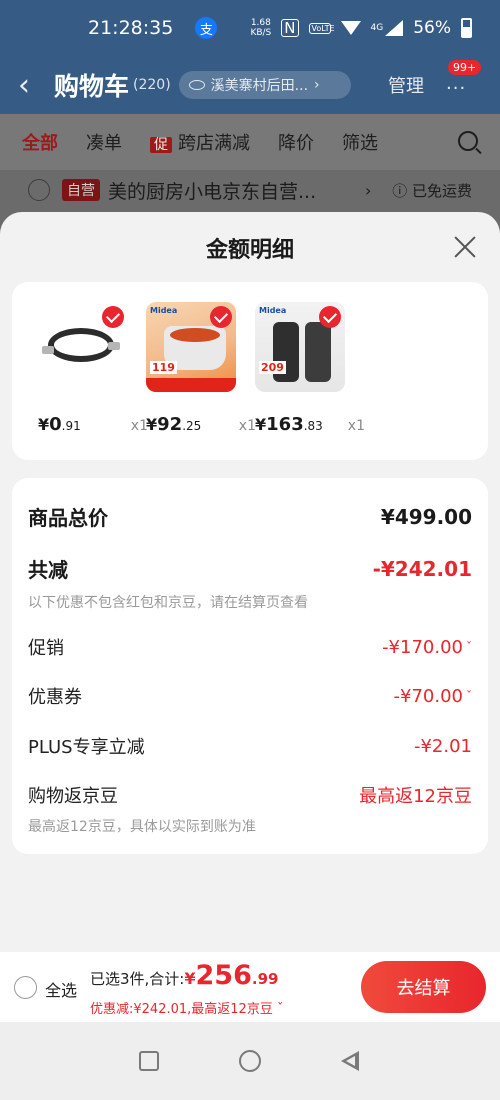 This screenshot has height=1100, width=500. What do you see at coordinates (206, 28) in the screenshot?
I see `alipay-icon: 支` at bounding box center [206, 28].